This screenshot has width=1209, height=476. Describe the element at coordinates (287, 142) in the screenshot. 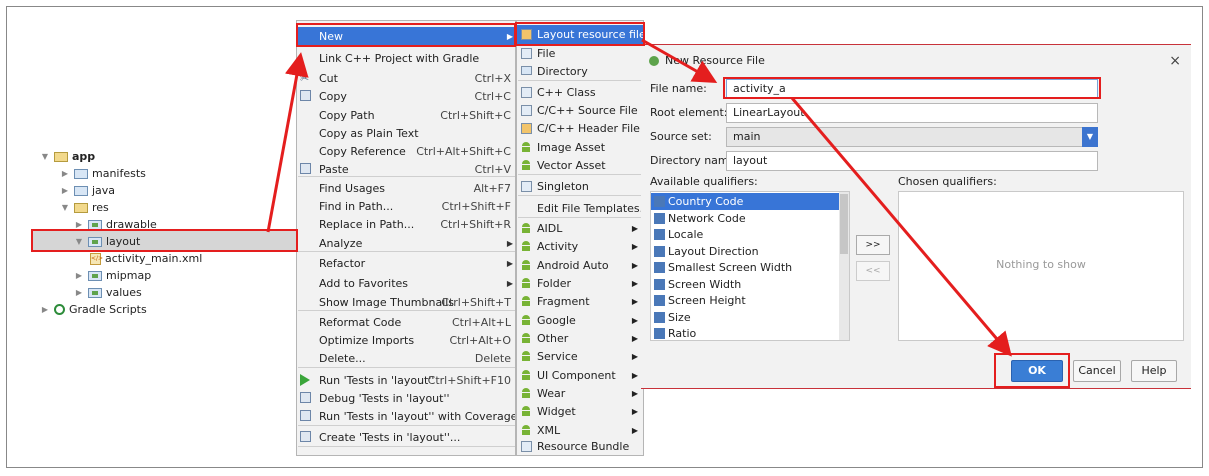

I see `arrow-to-new` at that location.